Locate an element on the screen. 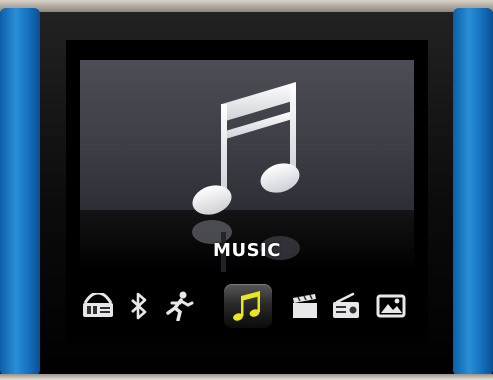  running-figure-icon is located at coordinates (180, 306).